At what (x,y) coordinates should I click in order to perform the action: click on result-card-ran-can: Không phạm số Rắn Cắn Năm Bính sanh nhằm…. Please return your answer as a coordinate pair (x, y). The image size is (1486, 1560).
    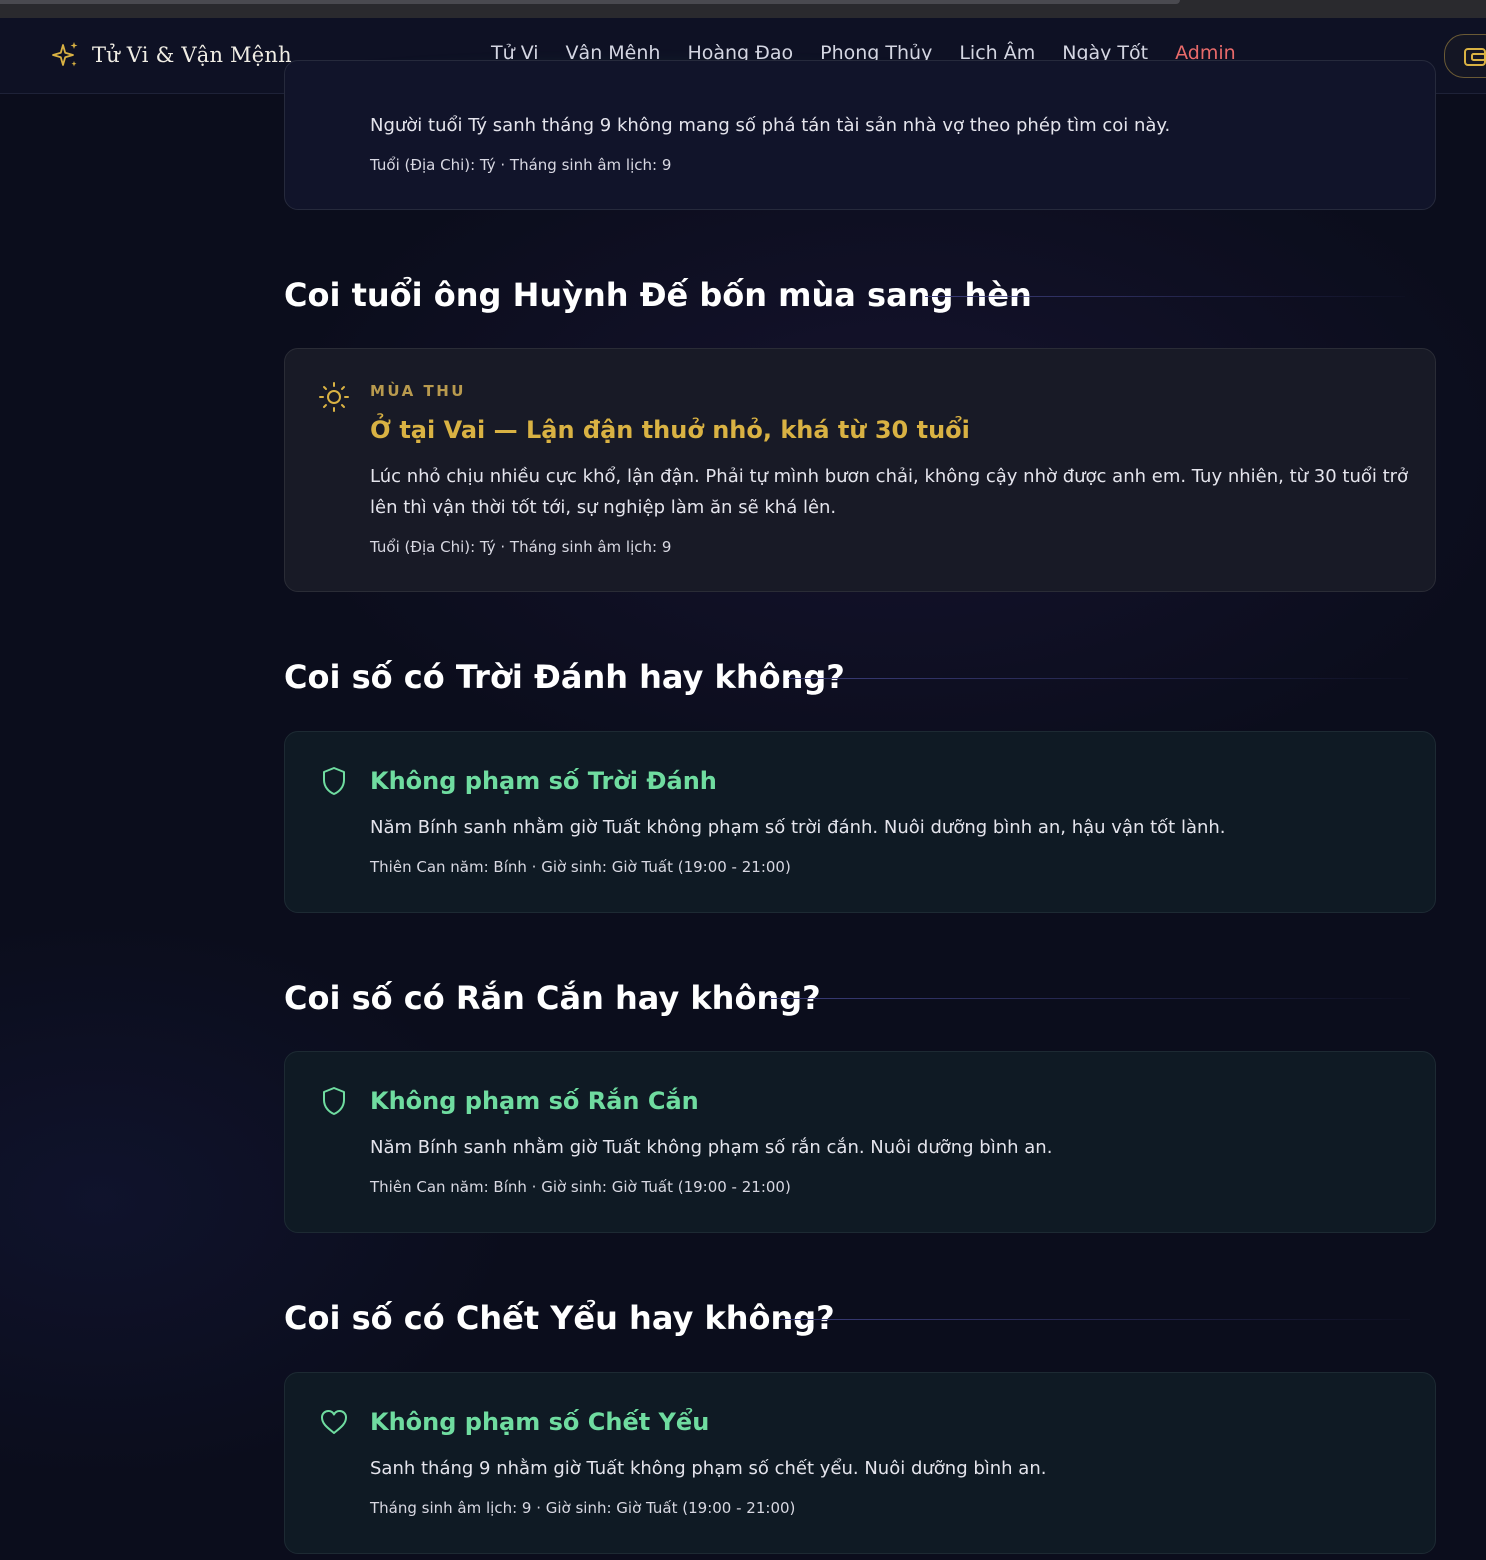
    Looking at the image, I should click on (860, 1142).